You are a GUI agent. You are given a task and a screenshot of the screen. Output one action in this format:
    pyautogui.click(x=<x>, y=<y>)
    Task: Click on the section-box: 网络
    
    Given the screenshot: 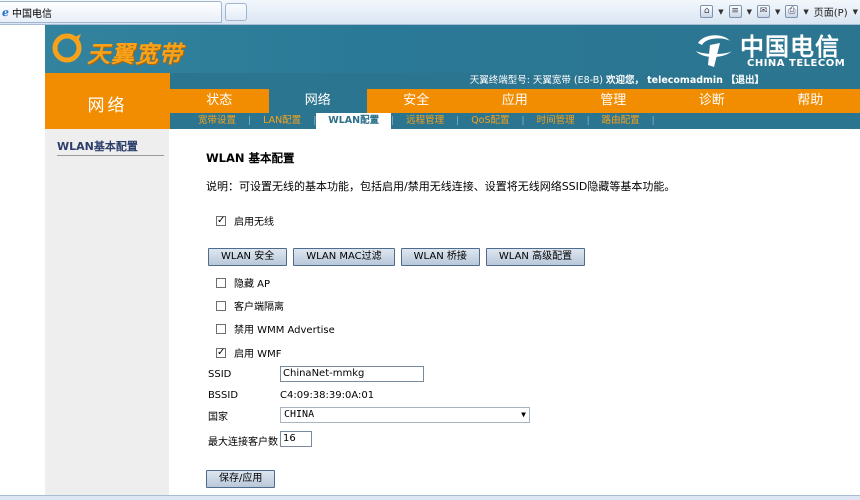 What is the action you would take?
    pyautogui.click(x=107, y=101)
    